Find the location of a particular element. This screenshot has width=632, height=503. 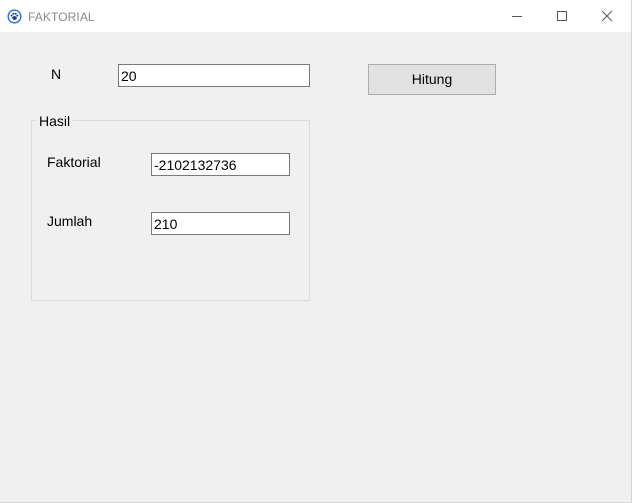

close-icon is located at coordinates (607, 16).